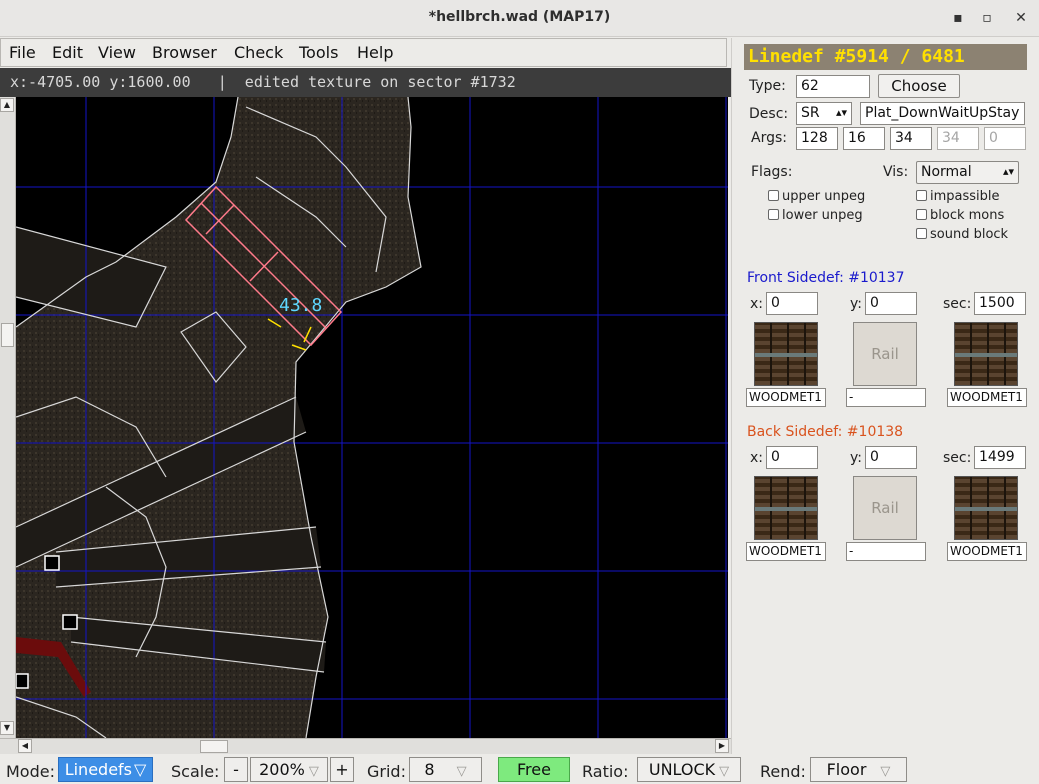 Image resolution: width=1039 pixels, height=784 pixels. I want to click on rend-value: Floor, so click(846, 769).